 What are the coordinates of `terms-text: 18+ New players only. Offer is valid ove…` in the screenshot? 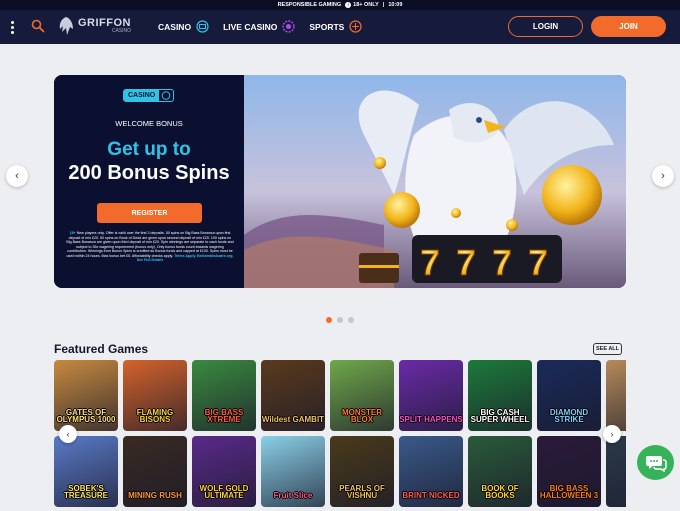 It's located at (150, 247).